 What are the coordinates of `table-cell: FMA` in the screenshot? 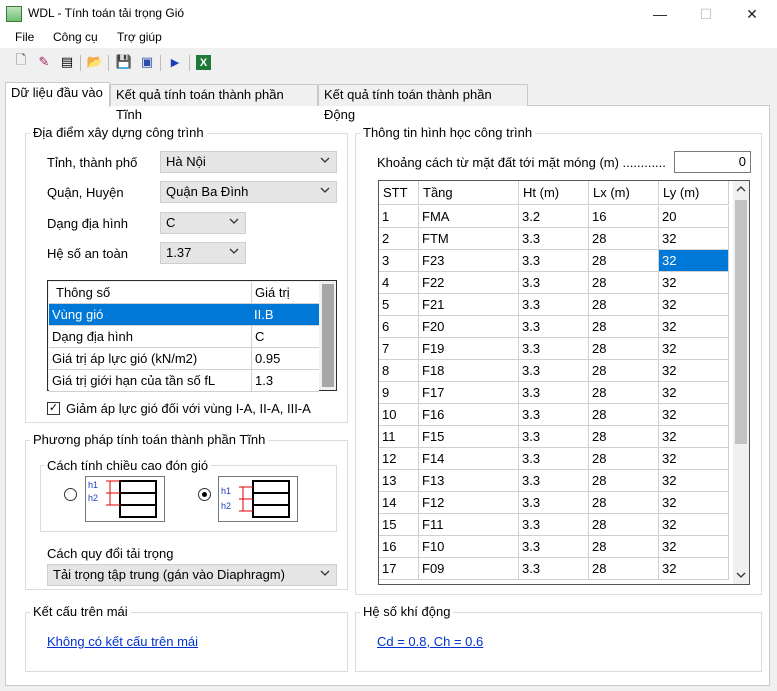 It's located at (469, 217).